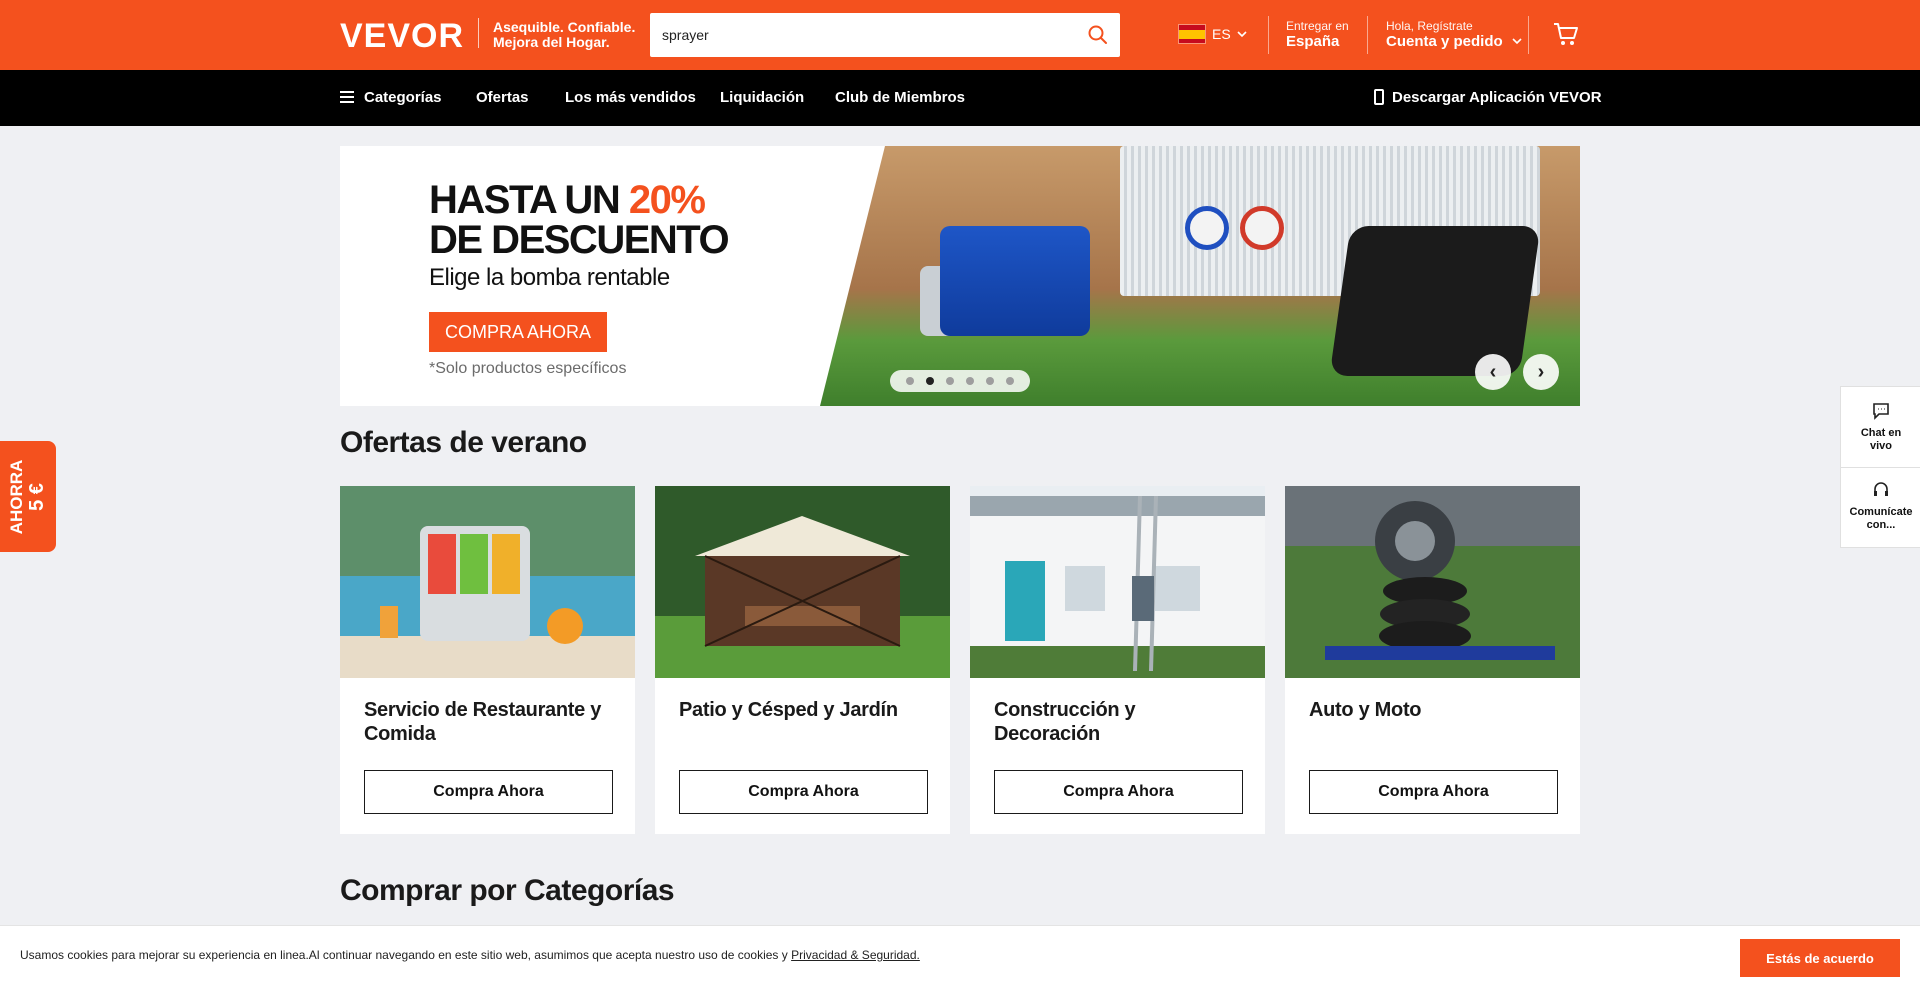  I want to click on download-app-link: Descargar Aplicación VEVOR, so click(1488, 97).